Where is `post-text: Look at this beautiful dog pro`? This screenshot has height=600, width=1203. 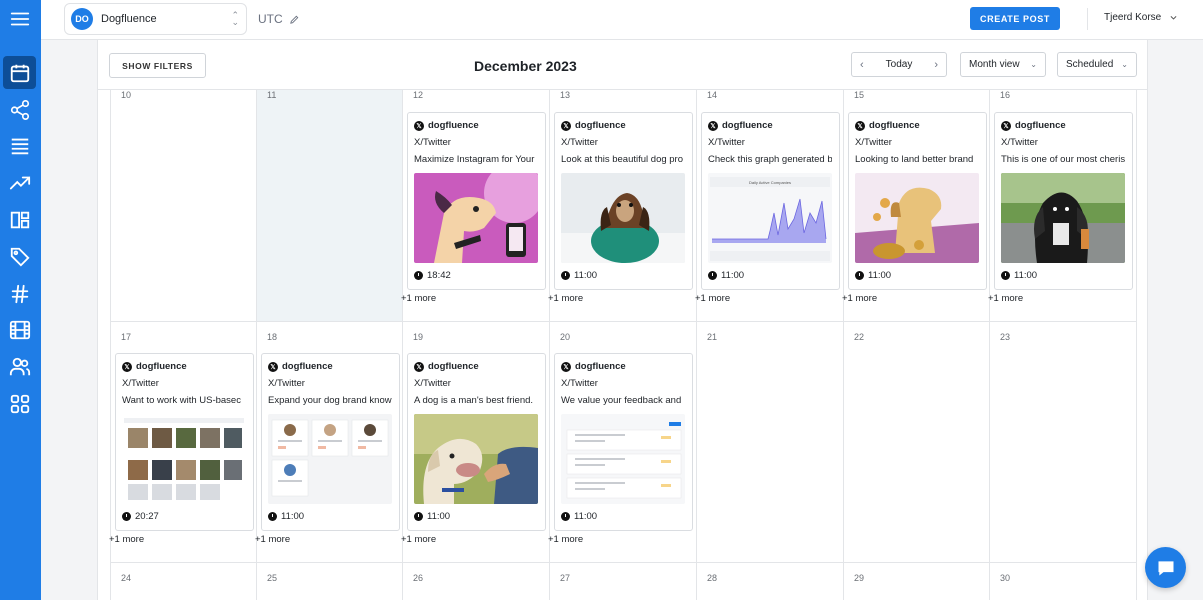
post-text: Look at this beautiful dog pro is located at coordinates (622, 159).